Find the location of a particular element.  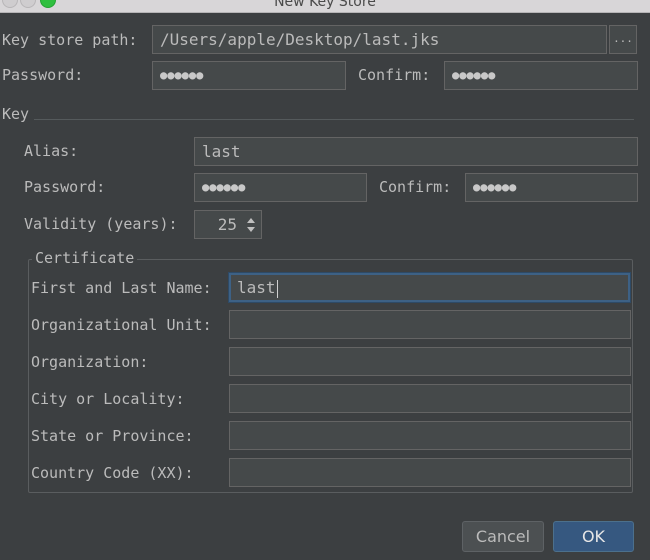

key-store-path-input: /Users/apple/Desktop/last.jks is located at coordinates (379, 39).